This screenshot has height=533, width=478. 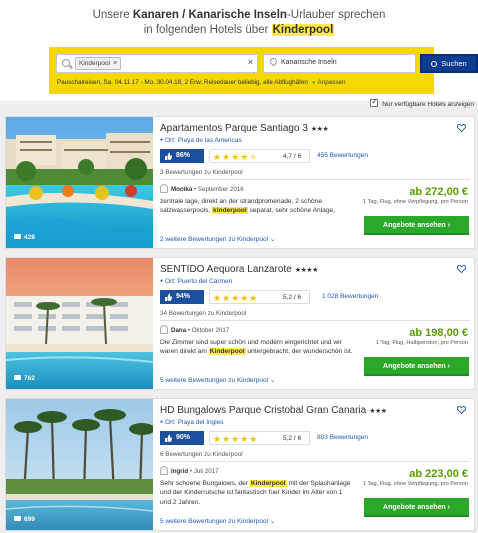 What do you see at coordinates (24, 519) in the screenshot?
I see `photo-count: 699` at bounding box center [24, 519].